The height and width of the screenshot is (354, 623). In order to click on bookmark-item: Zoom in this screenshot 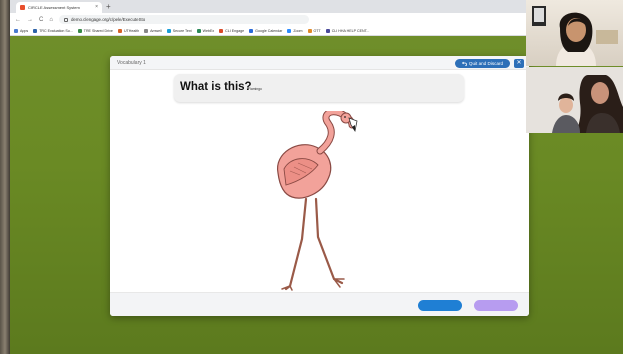, I will do `click(295, 30)`.